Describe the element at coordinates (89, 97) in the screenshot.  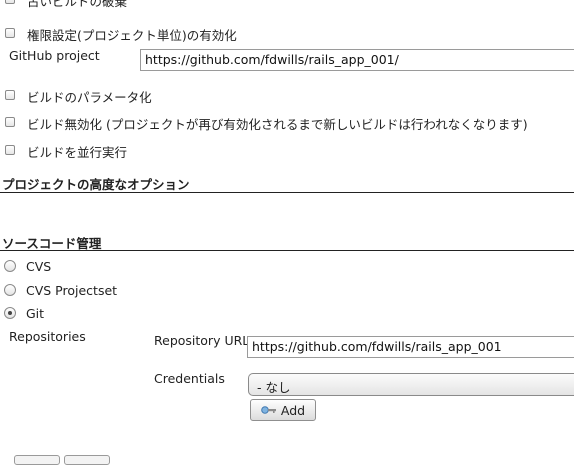
I see `parameterized-build-label: ビルドのパラメータ化` at that location.